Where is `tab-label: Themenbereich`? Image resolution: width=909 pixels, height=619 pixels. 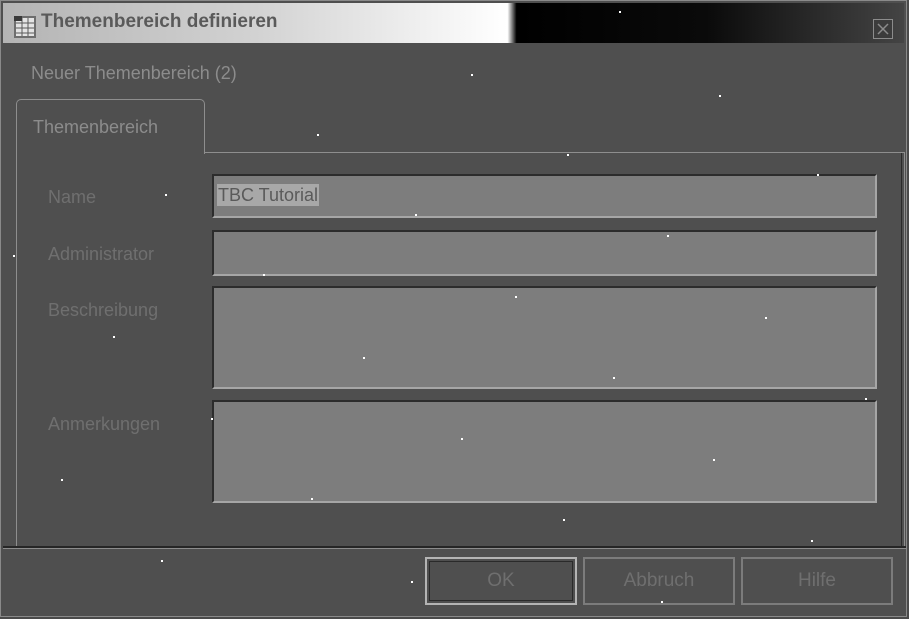
tab-label: Themenbereich is located at coordinates (96, 127).